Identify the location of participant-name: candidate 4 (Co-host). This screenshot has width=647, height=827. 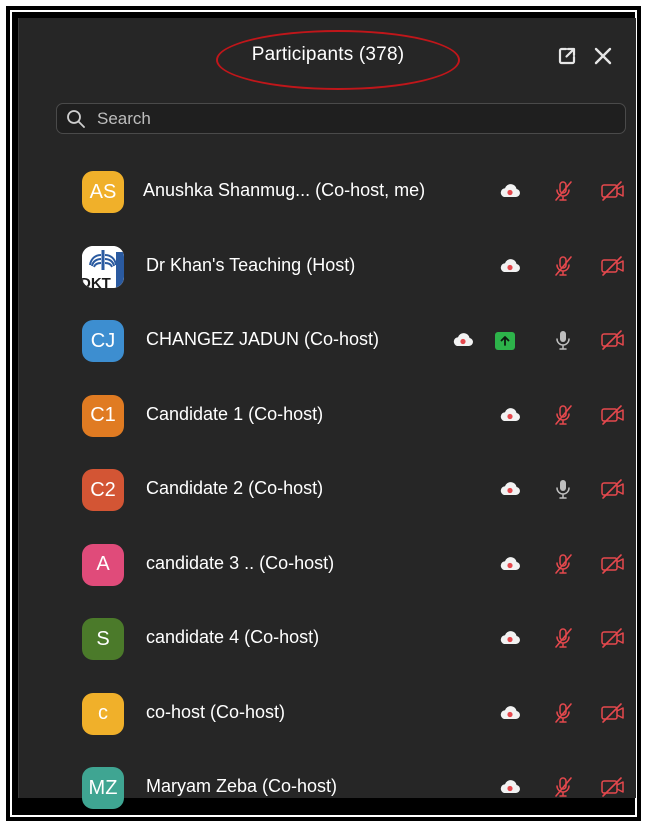
(233, 637).